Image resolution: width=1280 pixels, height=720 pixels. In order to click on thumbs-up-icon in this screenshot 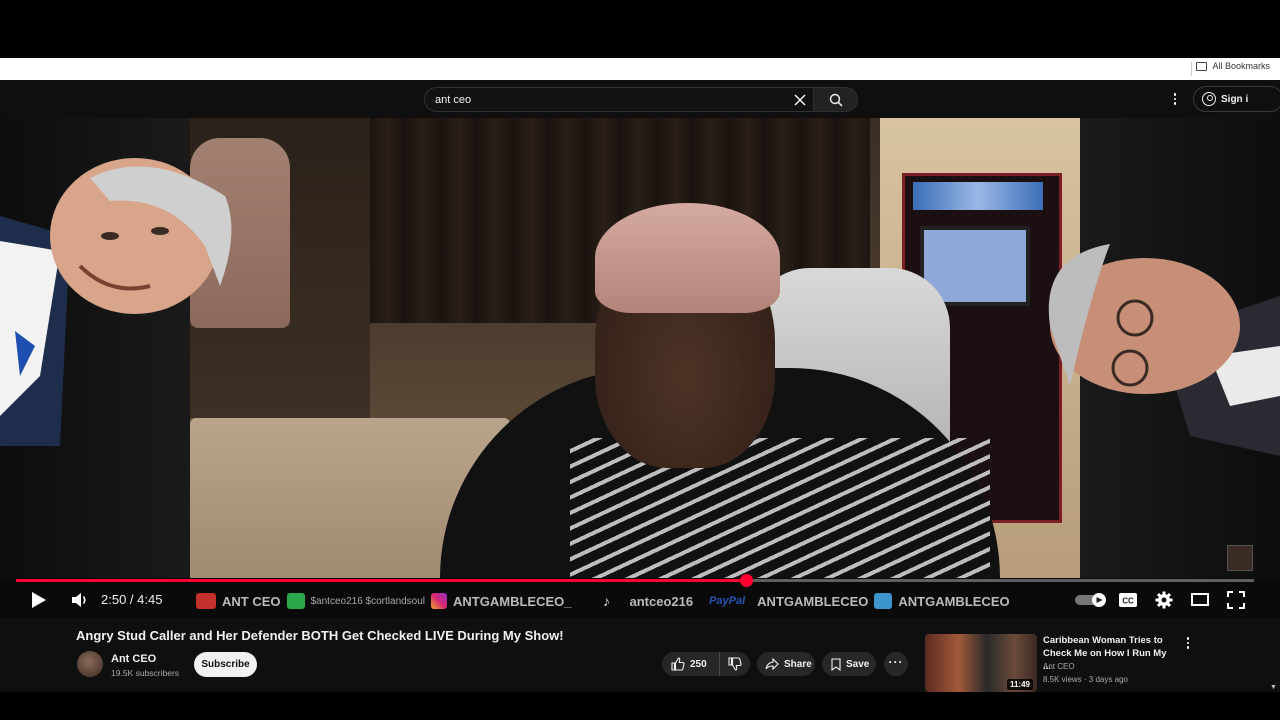, I will do `click(678, 664)`.